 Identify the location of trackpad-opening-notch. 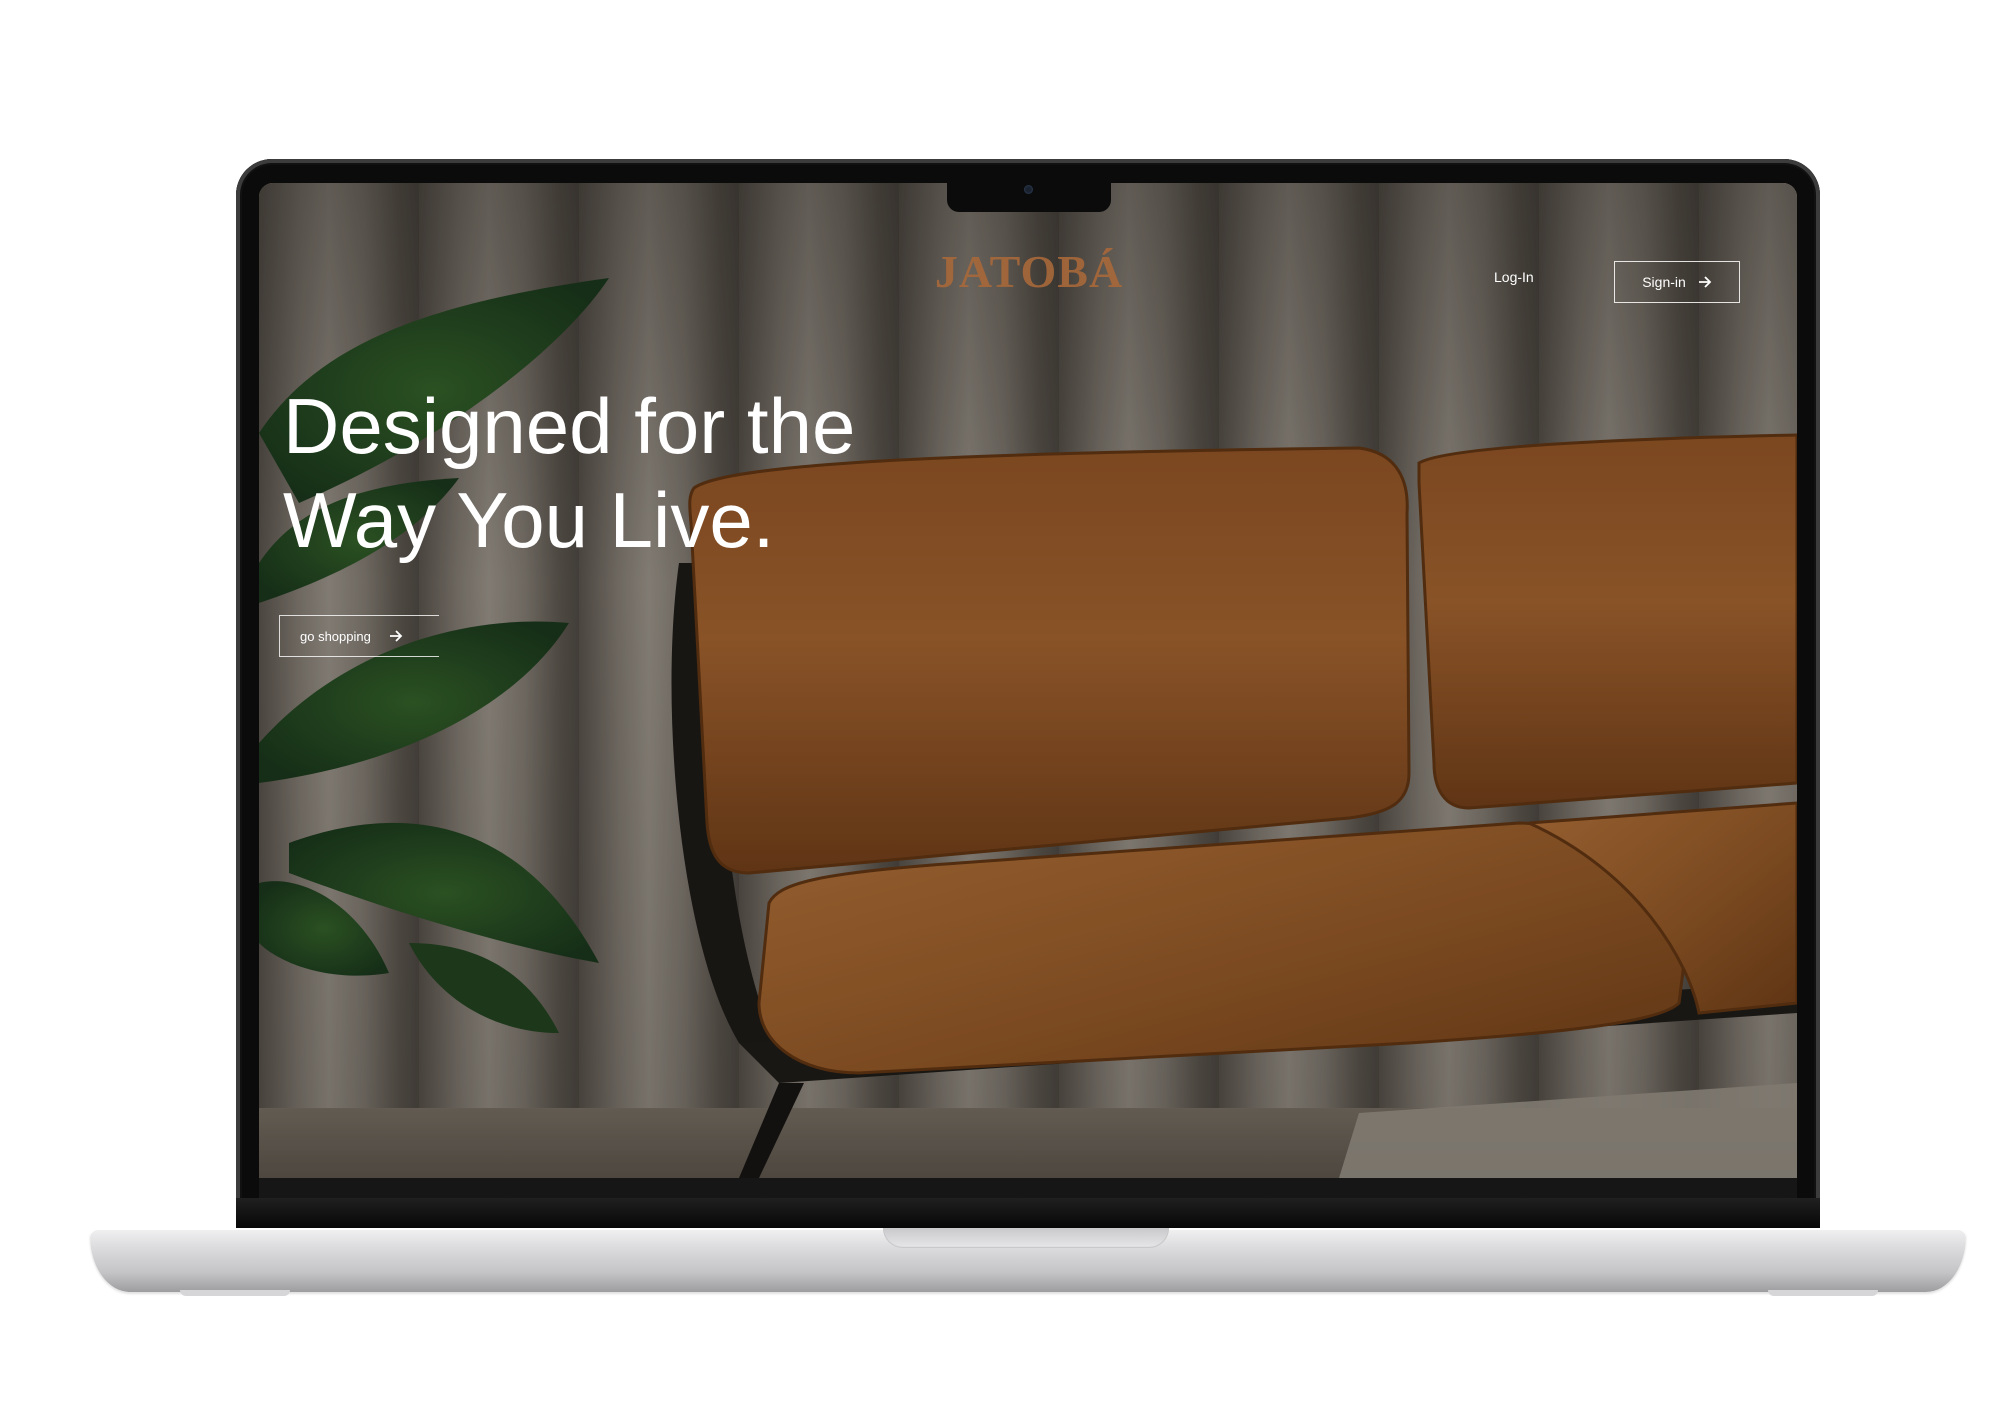
(1026, 1238).